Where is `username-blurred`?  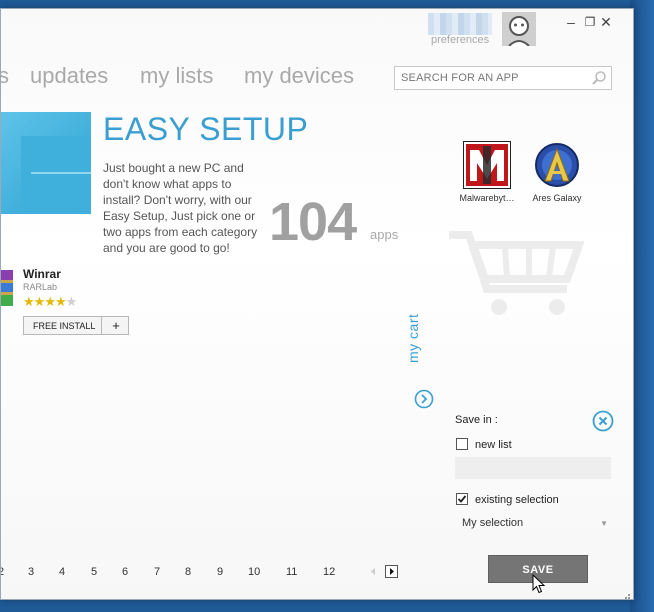 username-blurred is located at coordinates (460, 24).